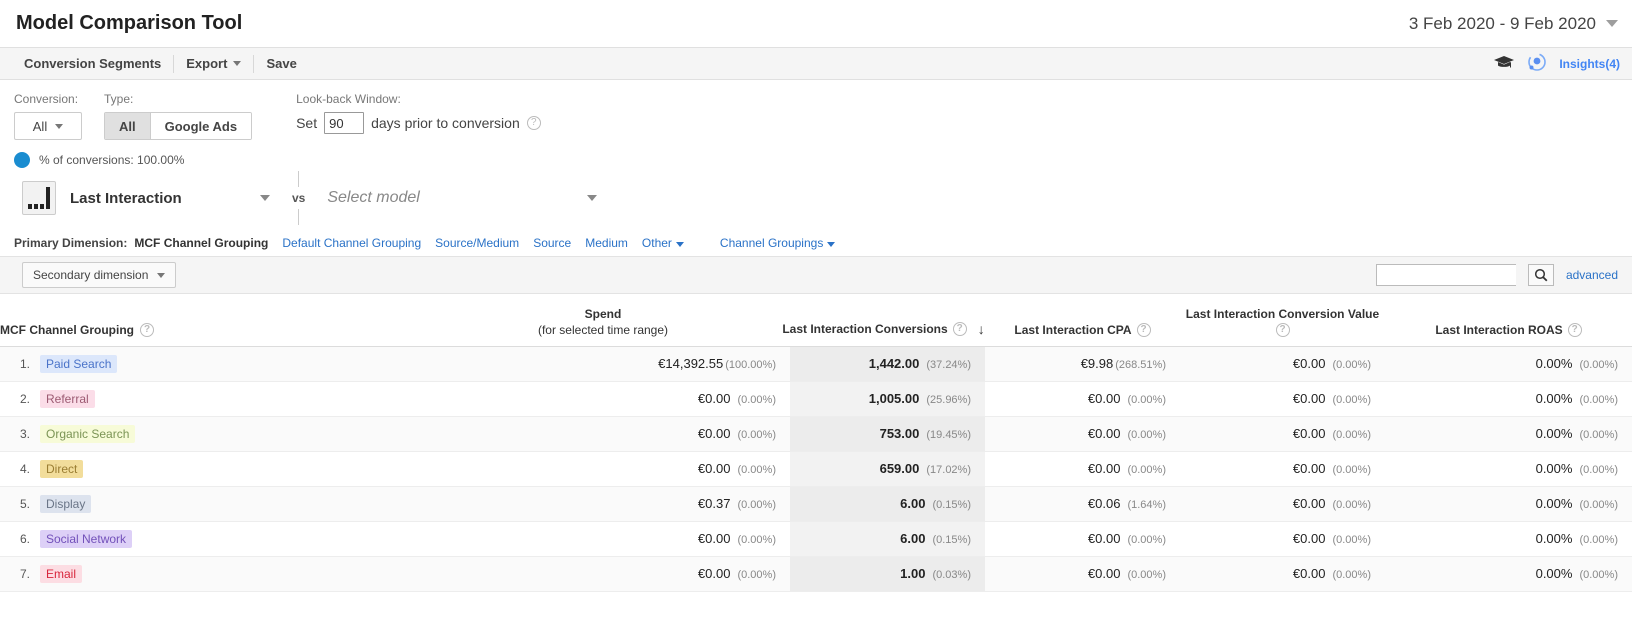  I want to click on primary-dimension-medium: Medium, so click(606, 243).